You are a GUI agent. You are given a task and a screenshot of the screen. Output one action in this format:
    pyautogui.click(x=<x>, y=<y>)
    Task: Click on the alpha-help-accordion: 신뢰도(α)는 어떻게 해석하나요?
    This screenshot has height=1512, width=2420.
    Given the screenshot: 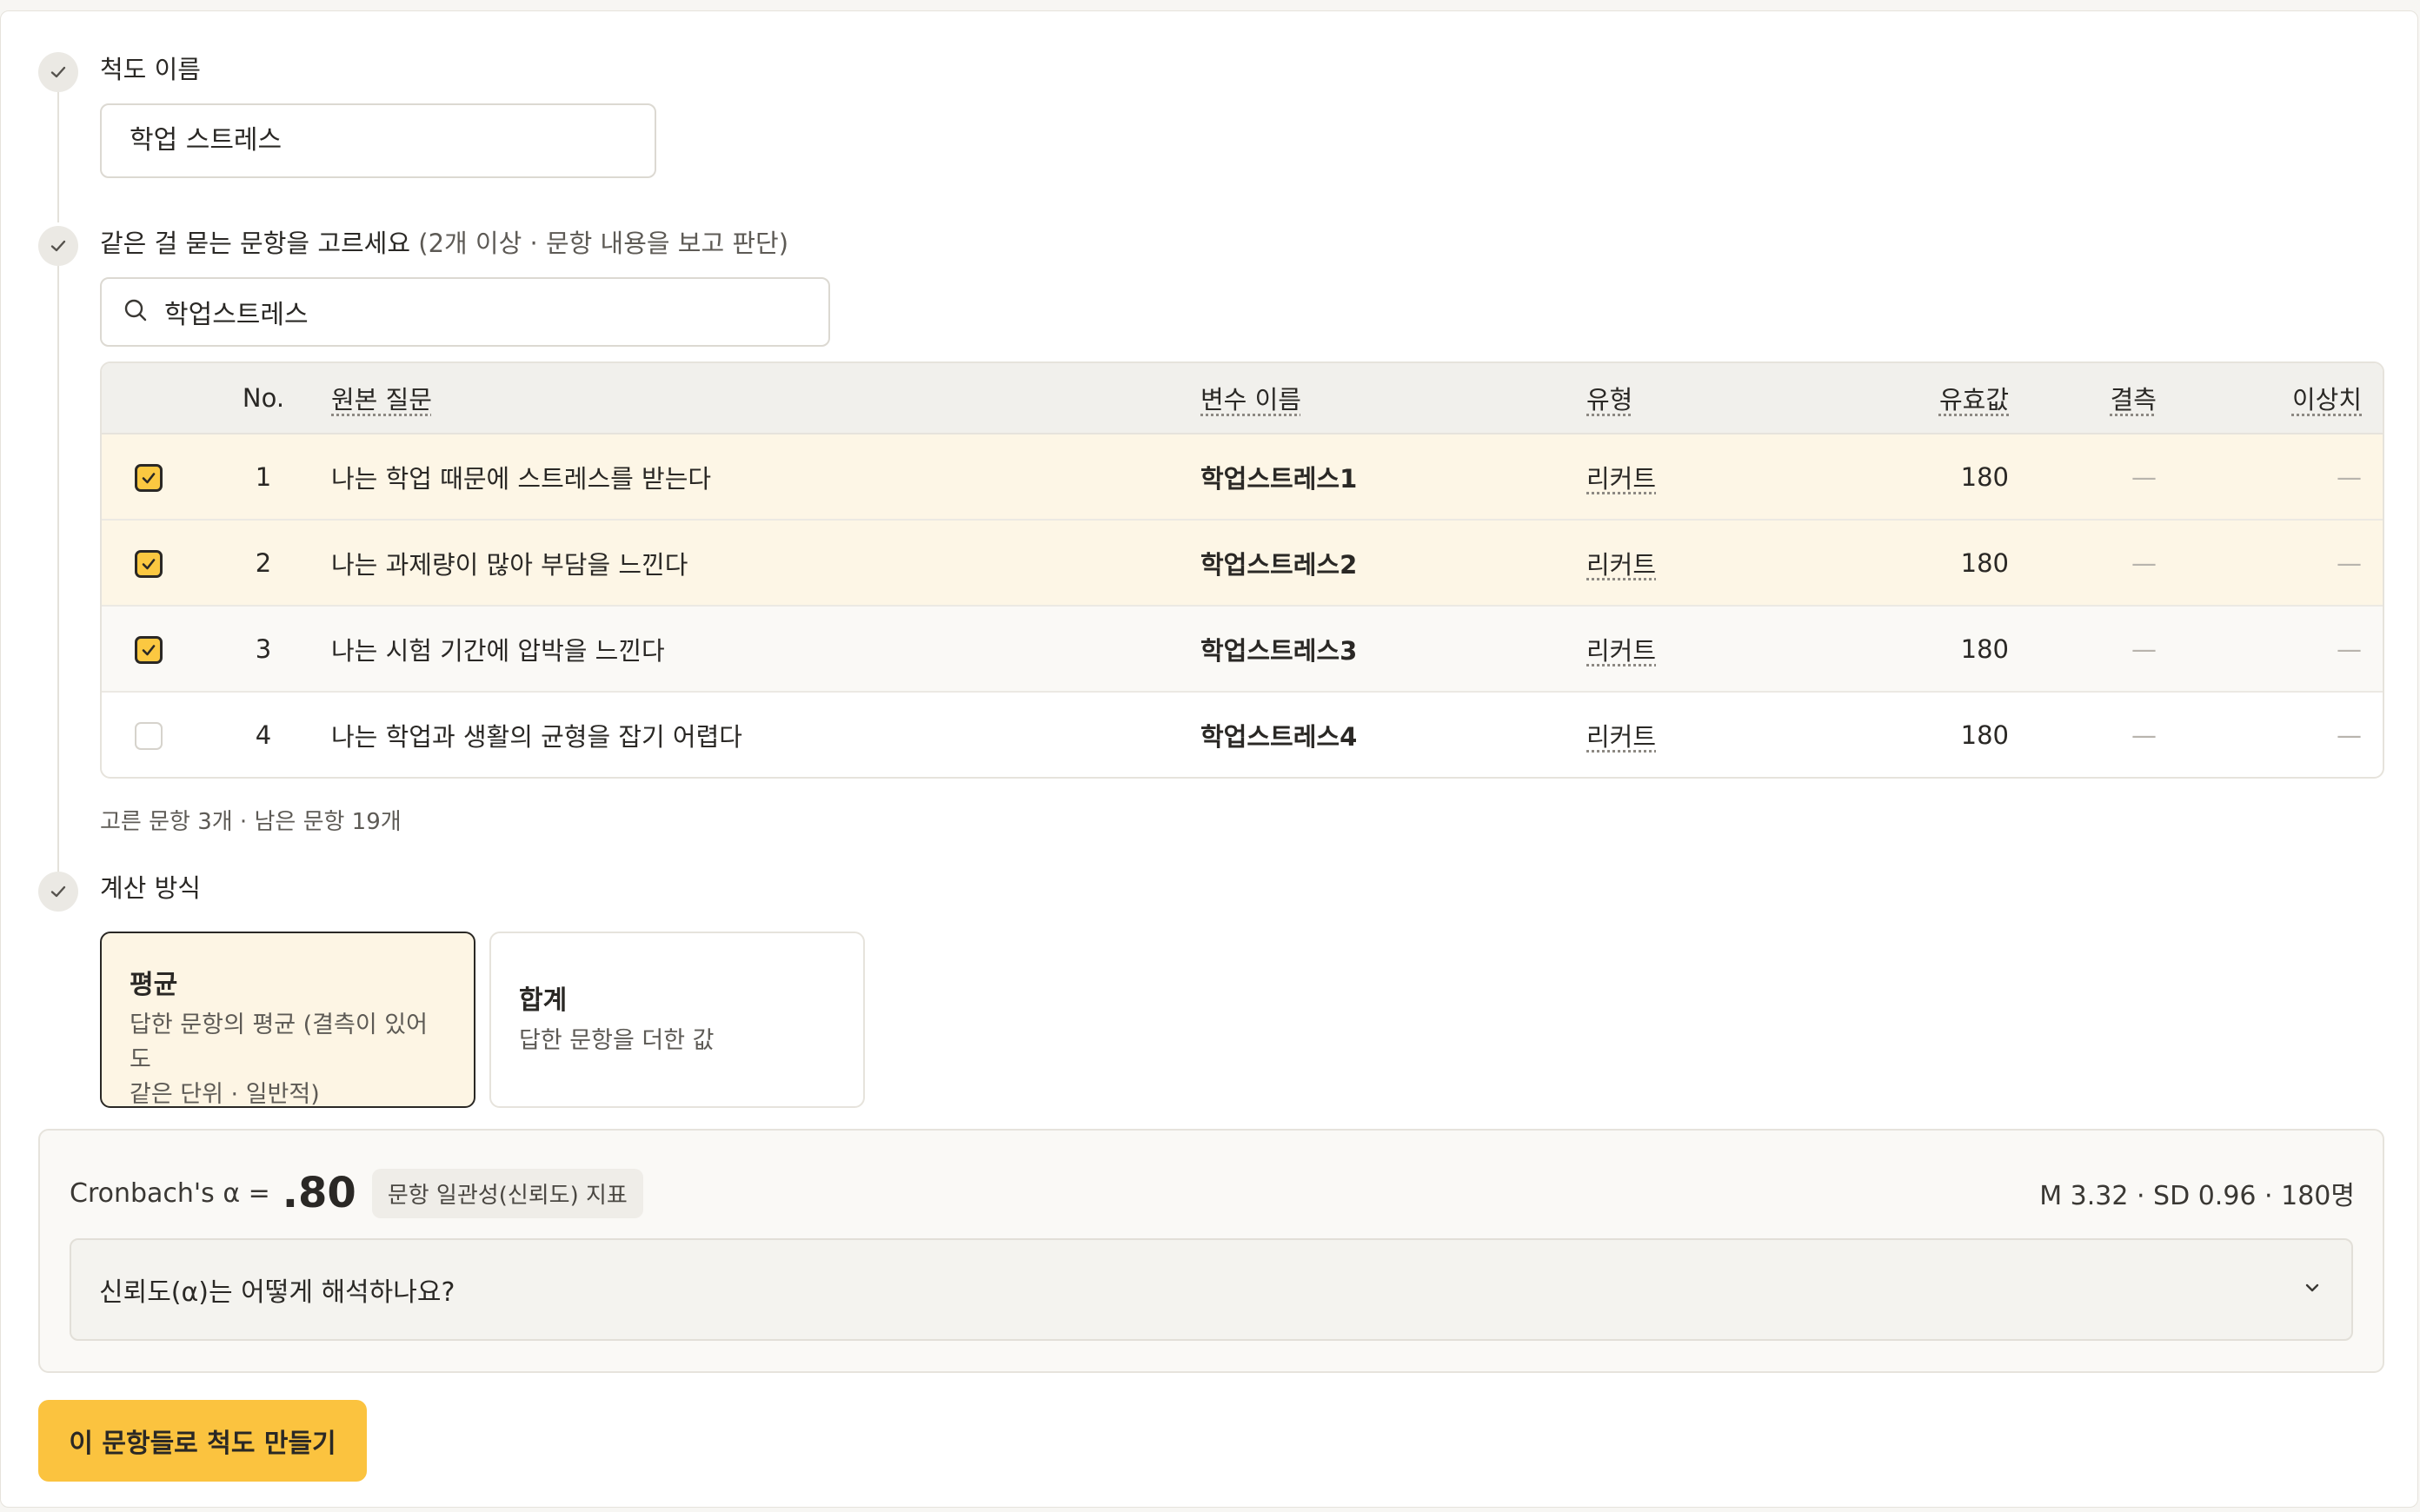 What is the action you would take?
    pyautogui.click(x=1211, y=1289)
    